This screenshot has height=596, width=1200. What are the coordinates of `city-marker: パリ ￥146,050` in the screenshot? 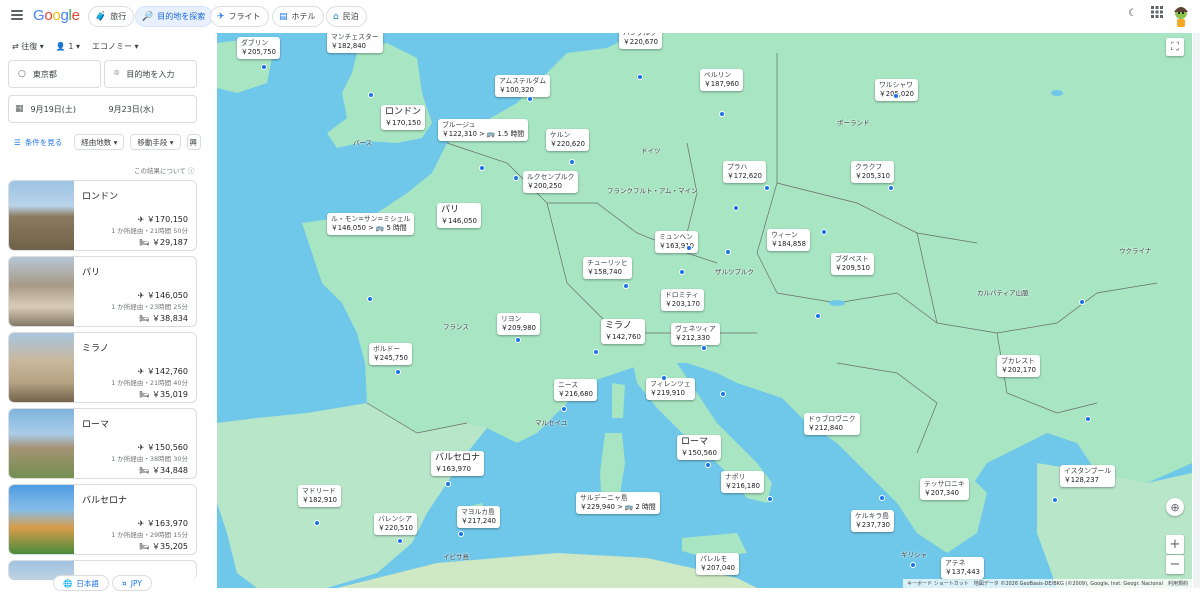 It's located at (459, 215).